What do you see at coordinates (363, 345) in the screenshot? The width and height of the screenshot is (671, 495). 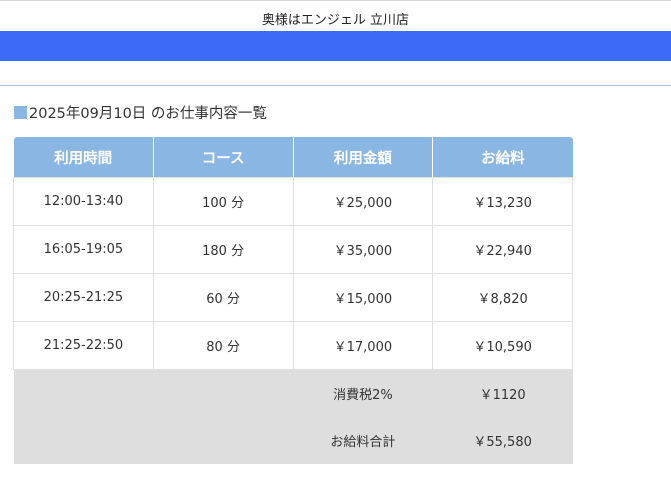 I see `cell-amount: ￥17,000` at bounding box center [363, 345].